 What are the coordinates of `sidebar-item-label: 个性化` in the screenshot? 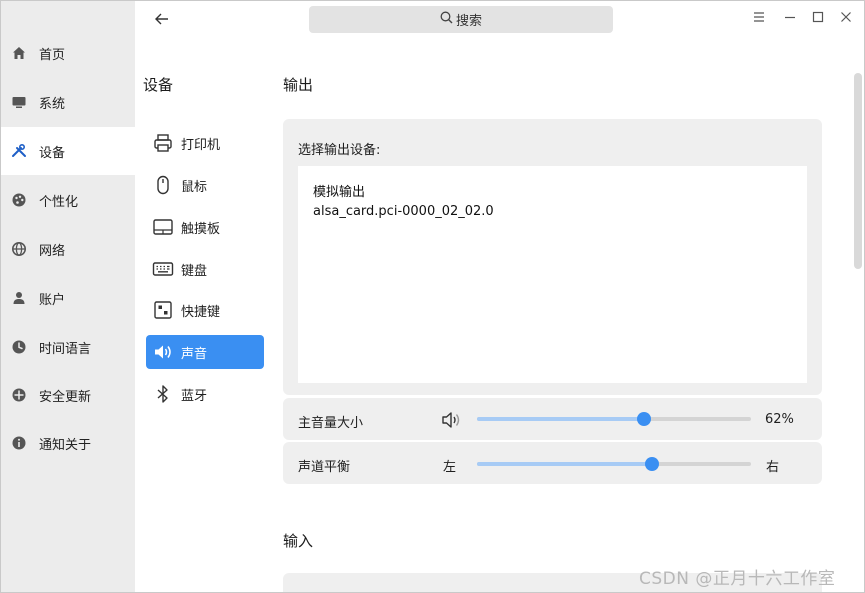 It's located at (59, 202).